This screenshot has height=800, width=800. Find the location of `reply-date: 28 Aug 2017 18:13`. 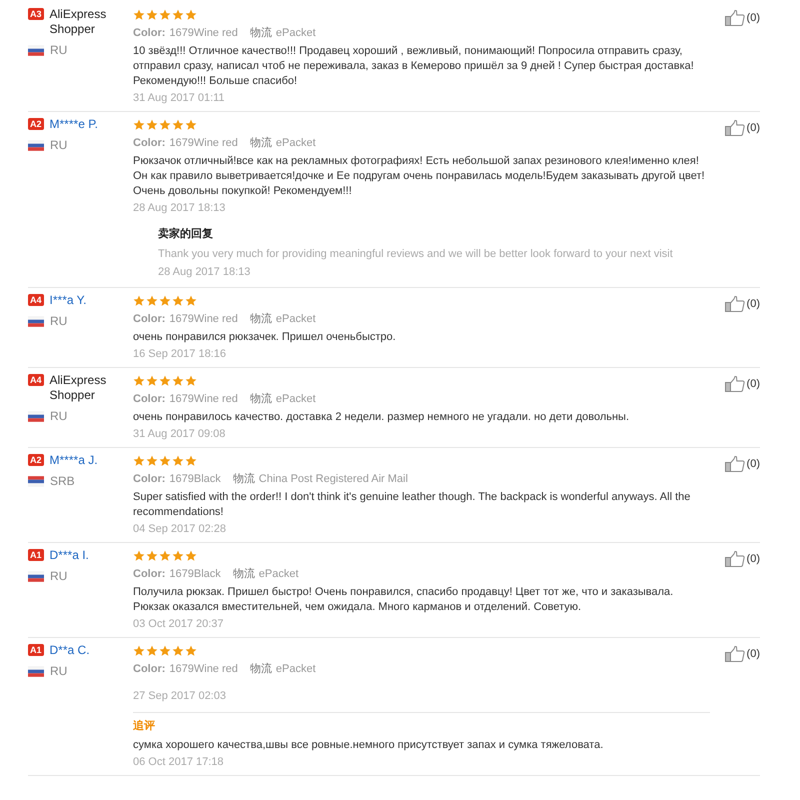

reply-date: 28 Aug 2017 18:13 is located at coordinates (205, 272).